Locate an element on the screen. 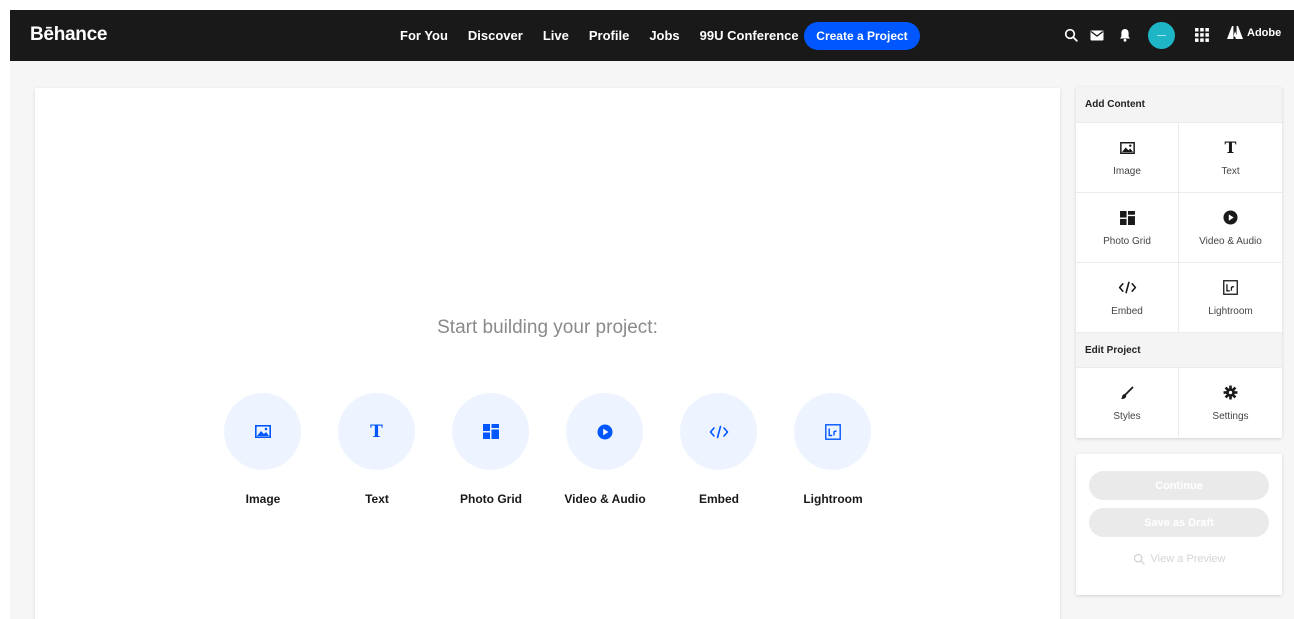 The image size is (1294, 619). nav-link-jobs: Jobs is located at coordinates (664, 35).